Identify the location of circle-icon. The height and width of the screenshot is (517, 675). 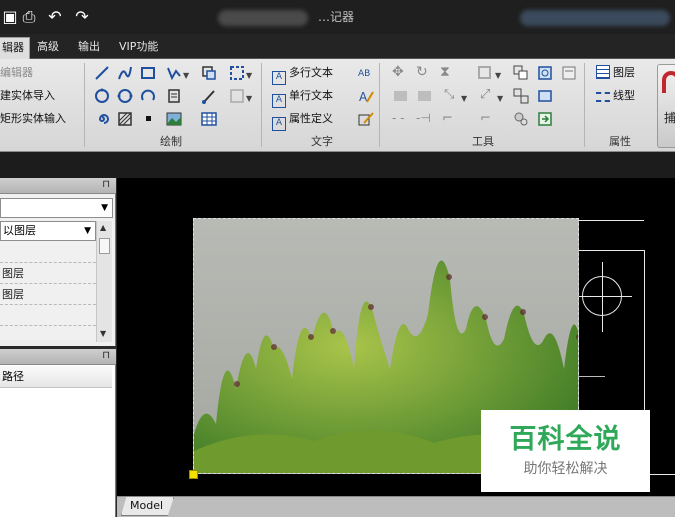
(102, 96).